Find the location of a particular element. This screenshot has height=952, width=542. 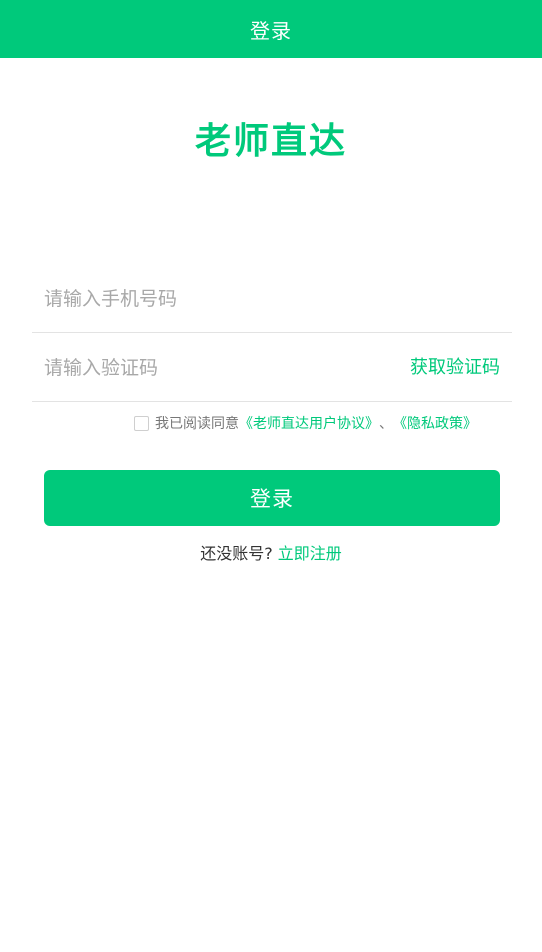

page-title: 登录 is located at coordinates (271, 30).